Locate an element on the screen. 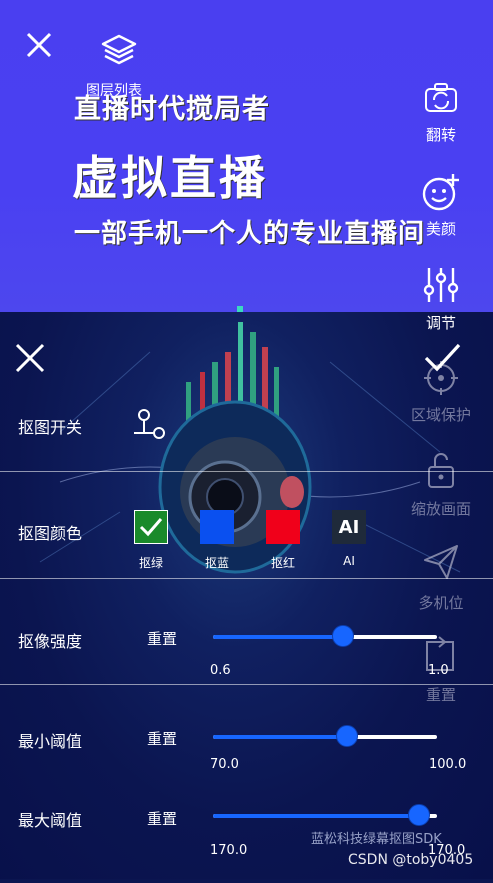 The height and width of the screenshot is (883, 493). layers-button is located at coordinates (119, 52).